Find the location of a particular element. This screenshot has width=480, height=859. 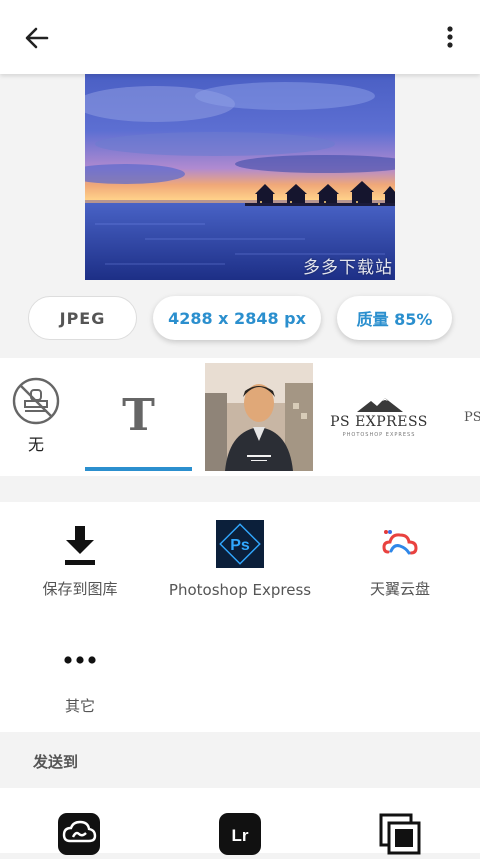

watermark-logo-option: PS EXPRESS PHOTOSHOP EXPRESS is located at coordinates (379, 417).